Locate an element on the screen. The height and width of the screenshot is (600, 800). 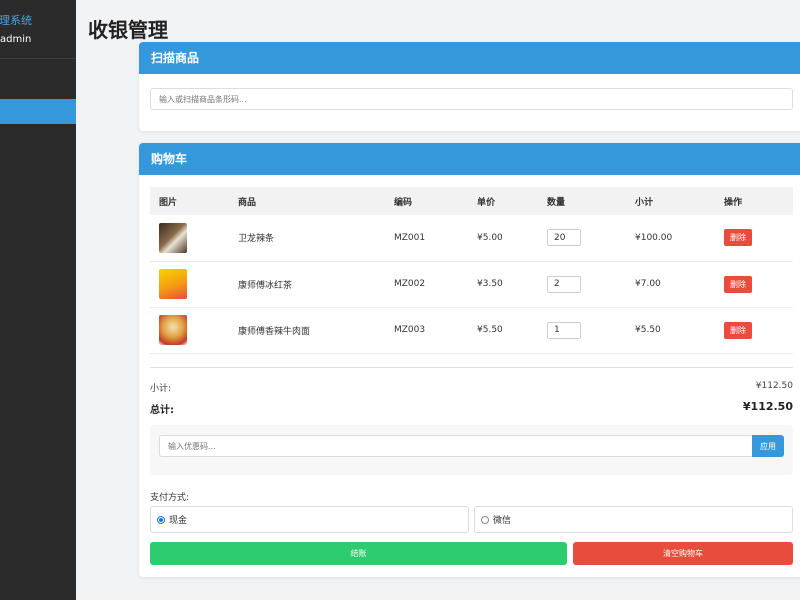
column-header: 数量 is located at coordinates (556, 202).